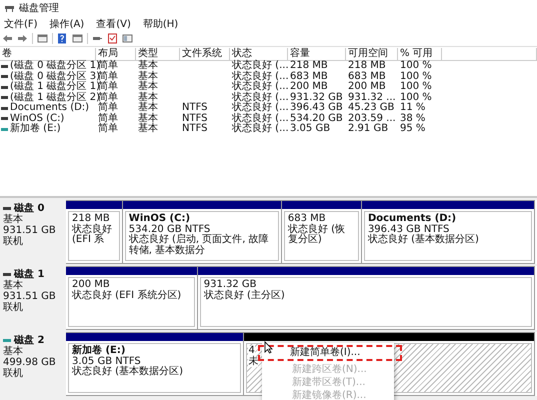  I want to click on table-cell-text: 534.20 GB, so click(316, 119).